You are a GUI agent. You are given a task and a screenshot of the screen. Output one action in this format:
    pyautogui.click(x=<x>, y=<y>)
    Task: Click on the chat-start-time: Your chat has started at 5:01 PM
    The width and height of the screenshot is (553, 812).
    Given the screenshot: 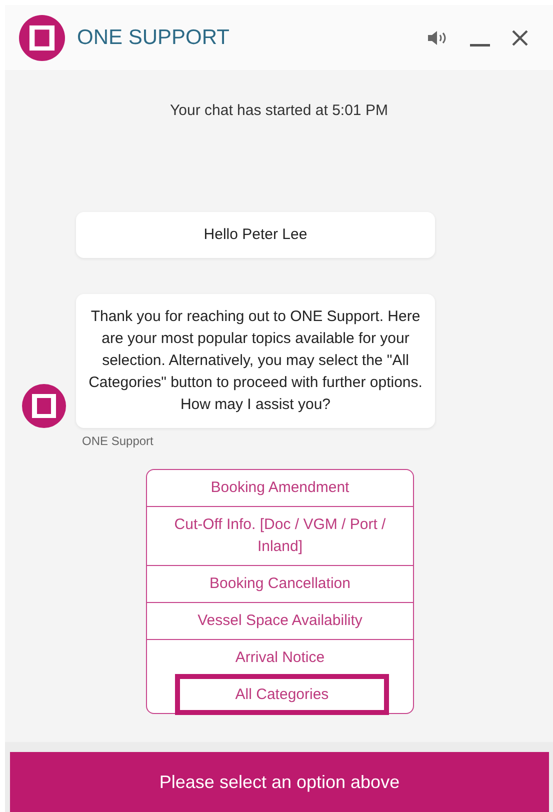 What is the action you would take?
    pyautogui.click(x=279, y=111)
    